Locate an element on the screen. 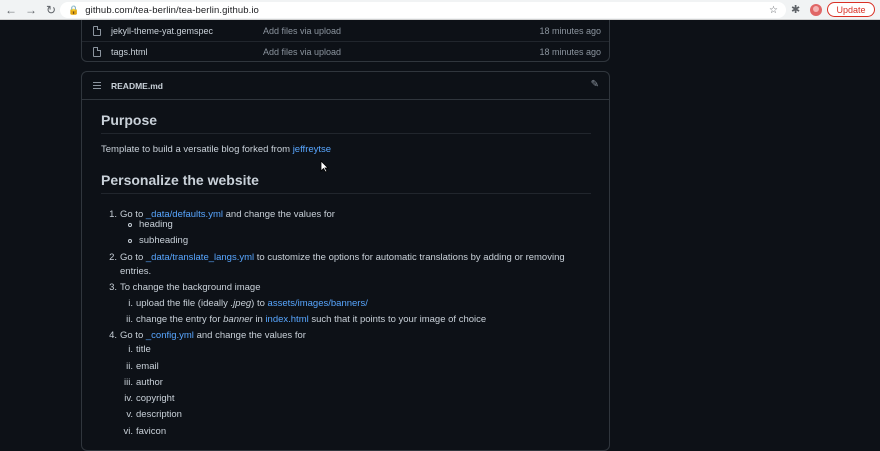 This screenshot has height=451, width=880. lock-icon: 🔒 is located at coordinates (73, 10).